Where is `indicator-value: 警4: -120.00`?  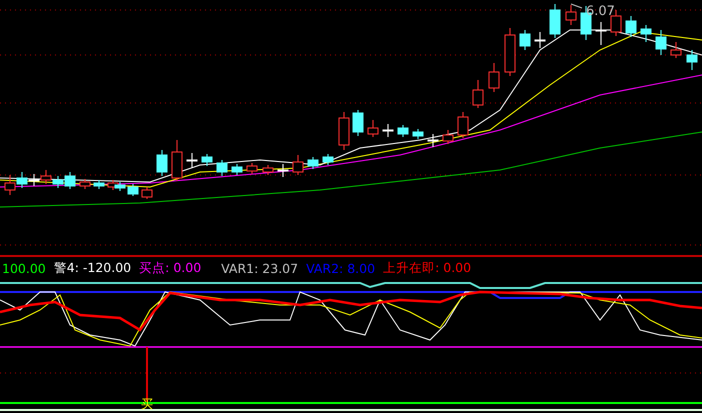
indicator-value: 警4: -120.00 is located at coordinates (93, 268).